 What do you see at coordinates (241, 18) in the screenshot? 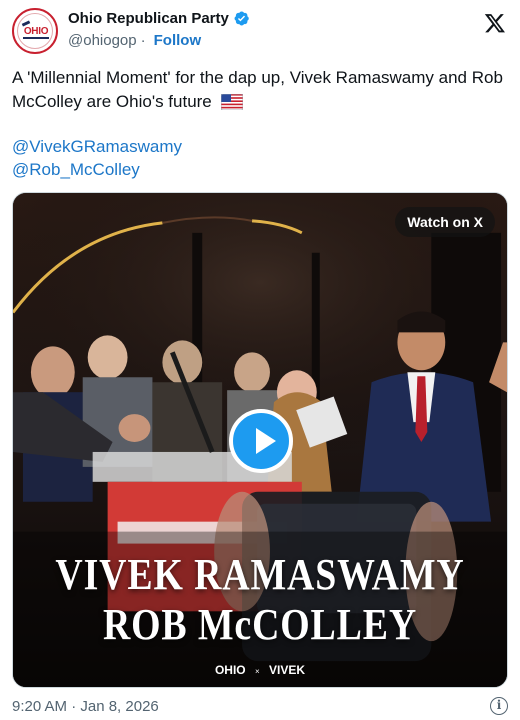
I see `verified-badge-icon` at bounding box center [241, 18].